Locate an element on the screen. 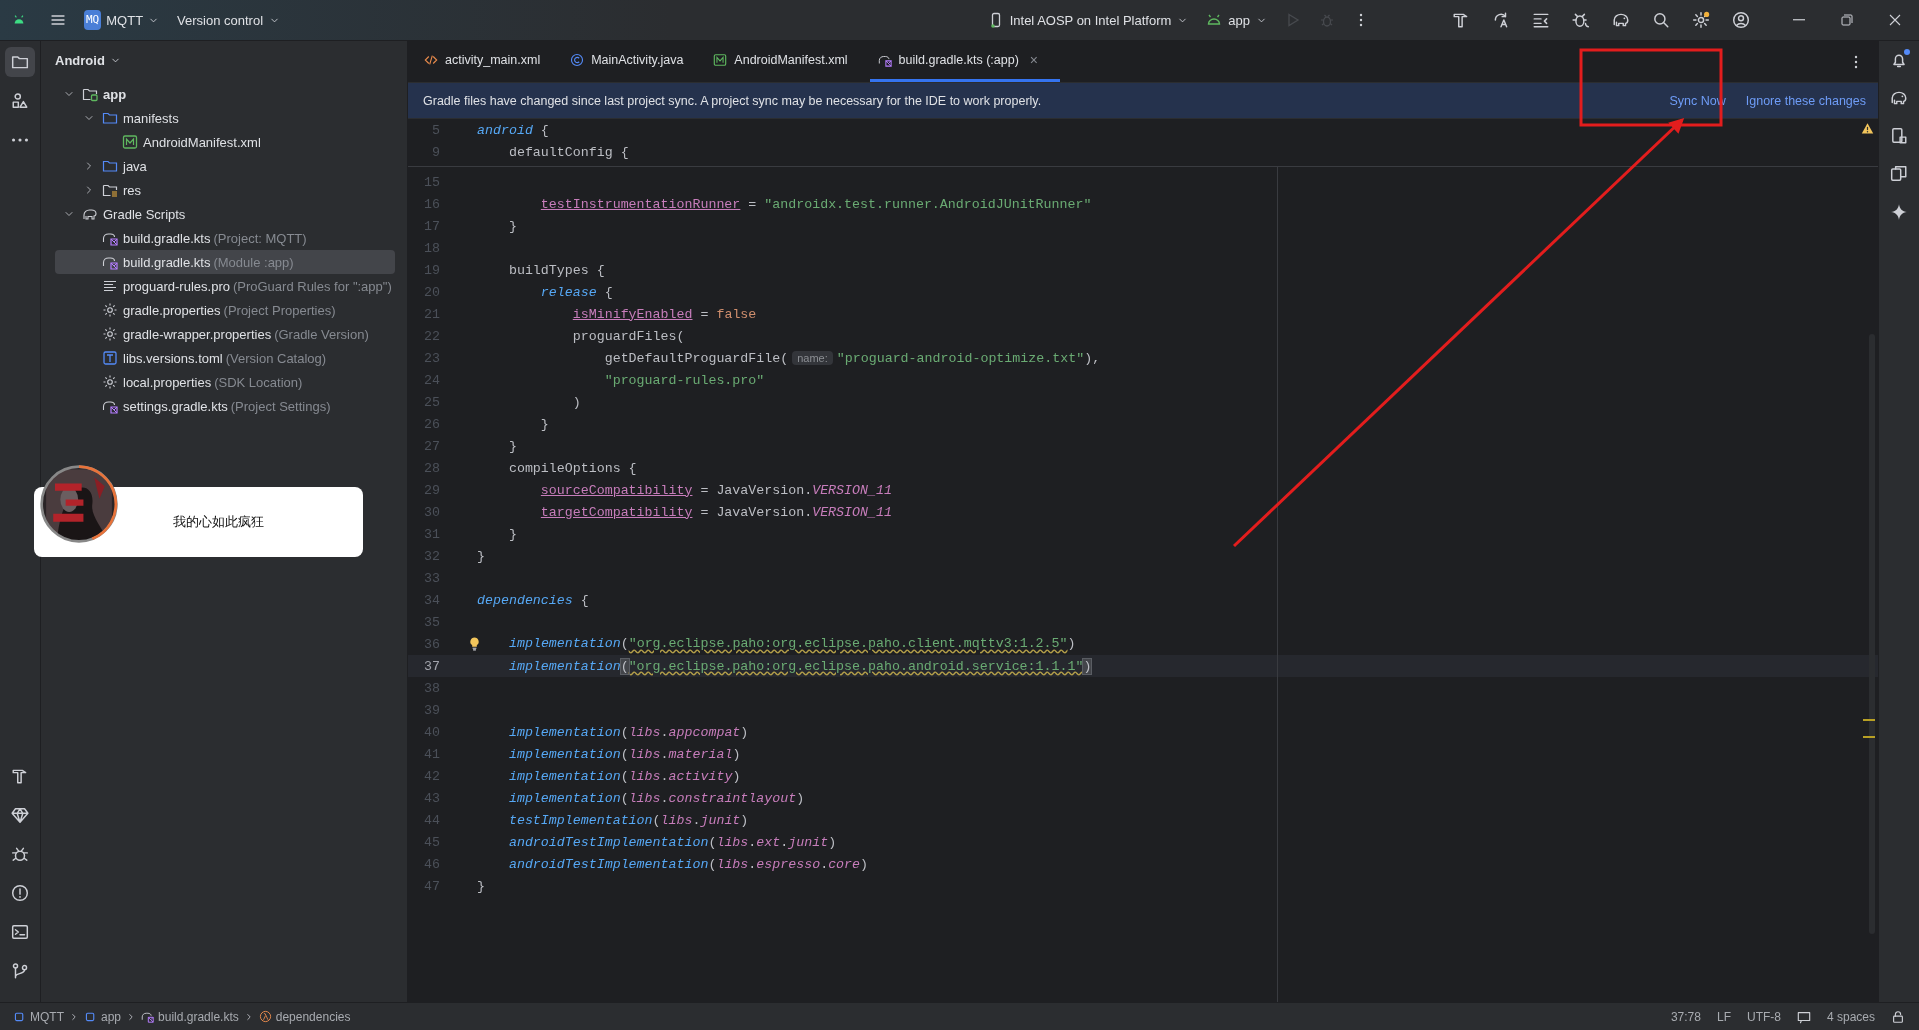 This screenshot has width=1919, height=1030. close-icon is located at coordinates (1895, 20).